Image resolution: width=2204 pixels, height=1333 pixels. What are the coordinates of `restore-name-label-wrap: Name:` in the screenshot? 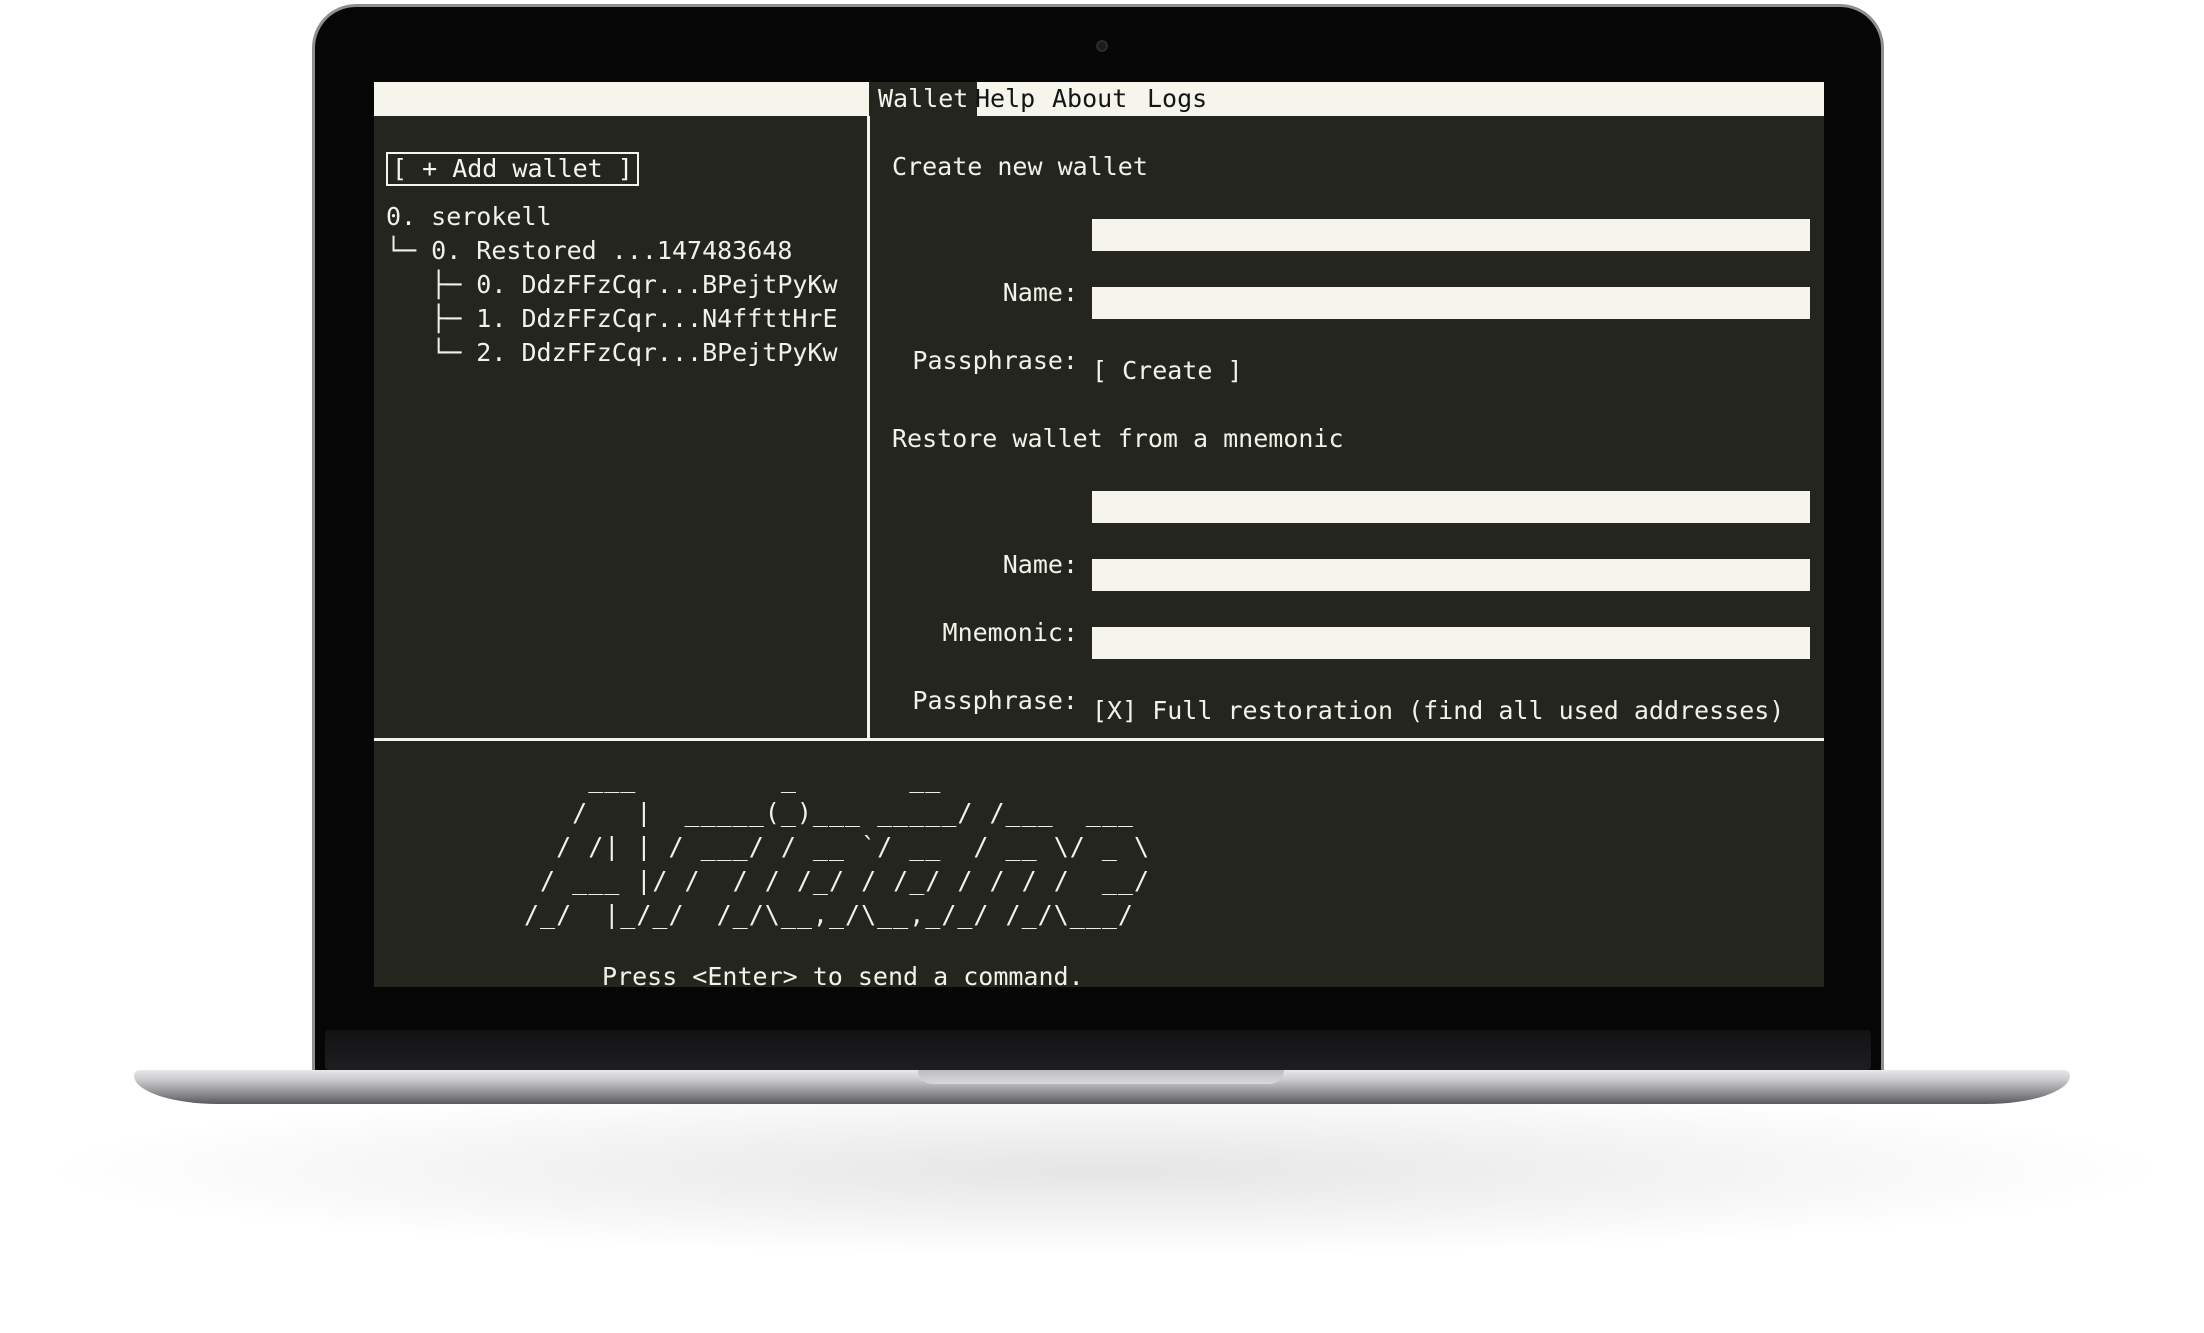 It's located at (946, 534).